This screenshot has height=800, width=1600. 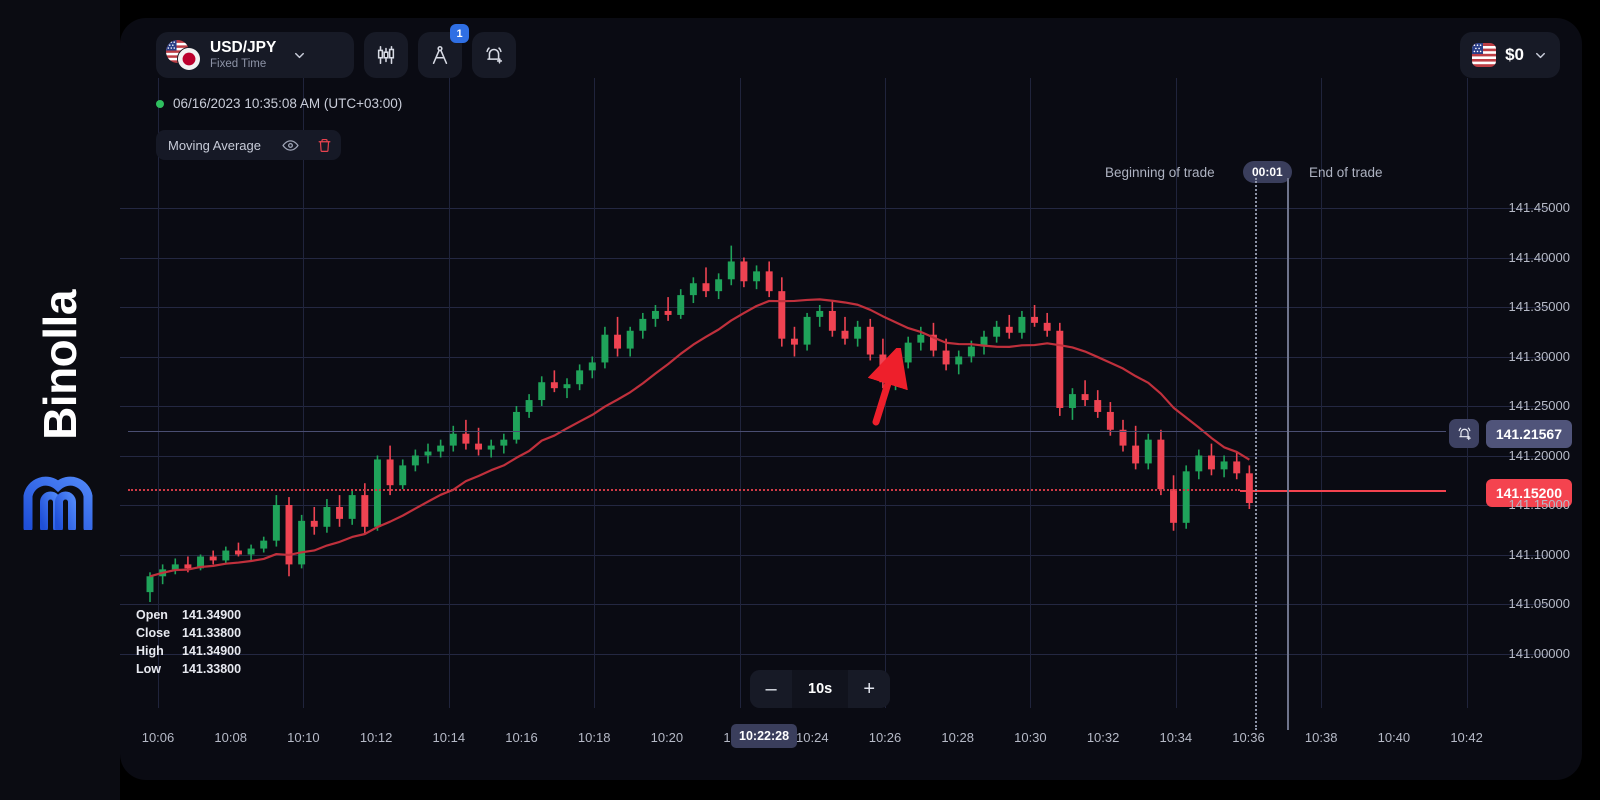 What do you see at coordinates (869, 689) in the screenshot?
I see `timeframe-increase-button: +` at bounding box center [869, 689].